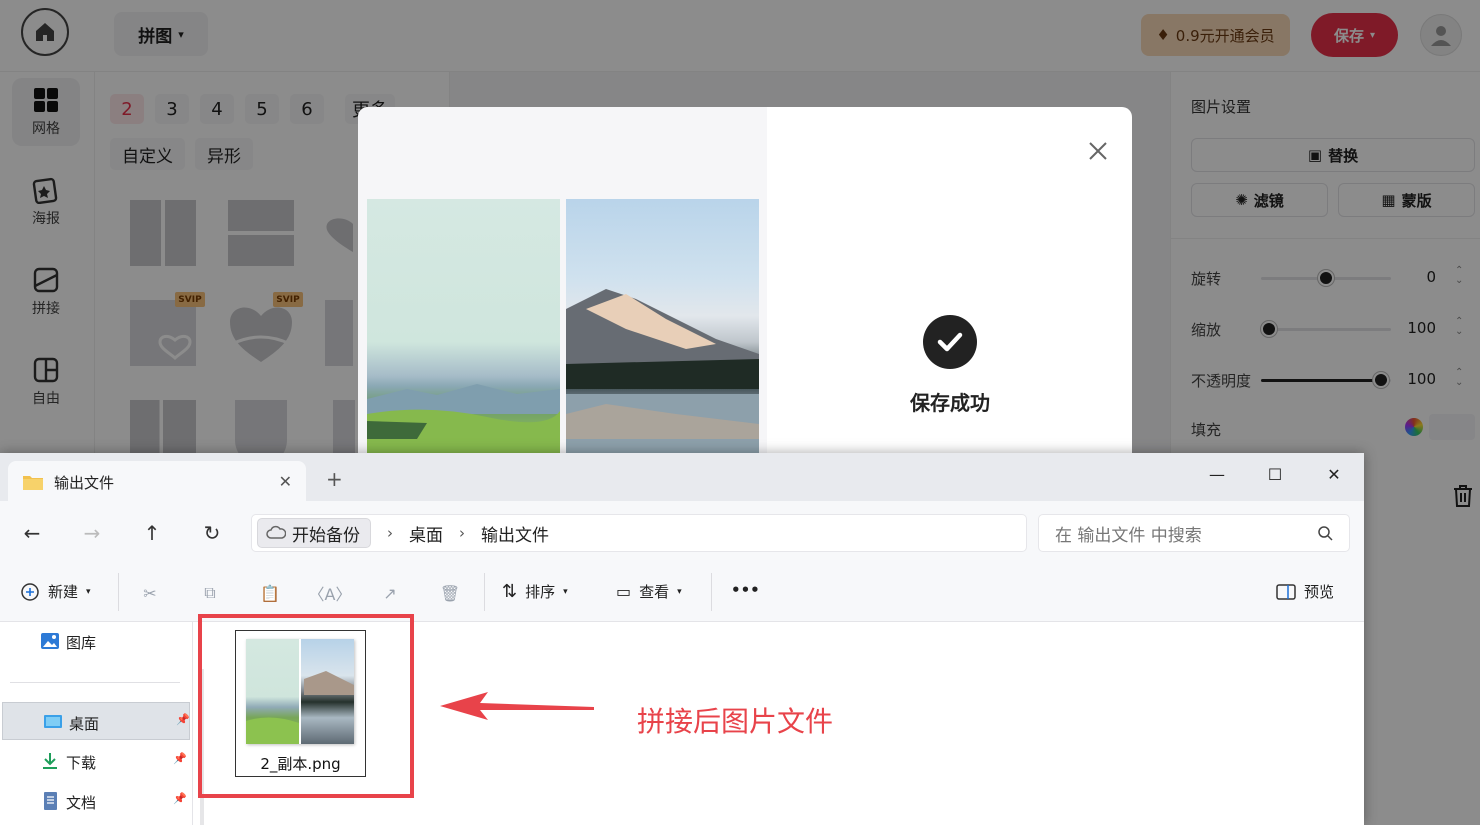 This screenshot has width=1480, height=825. I want to click on preview-button: 预览, so click(1305, 591).